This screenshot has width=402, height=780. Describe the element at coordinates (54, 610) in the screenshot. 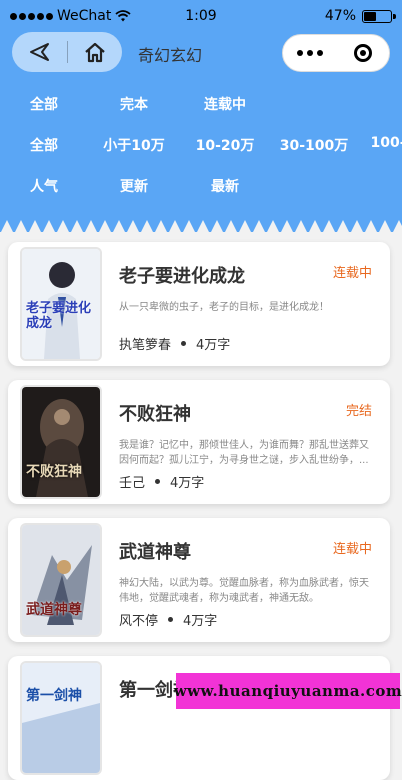

I see `cover-title: 武道神尊` at that location.